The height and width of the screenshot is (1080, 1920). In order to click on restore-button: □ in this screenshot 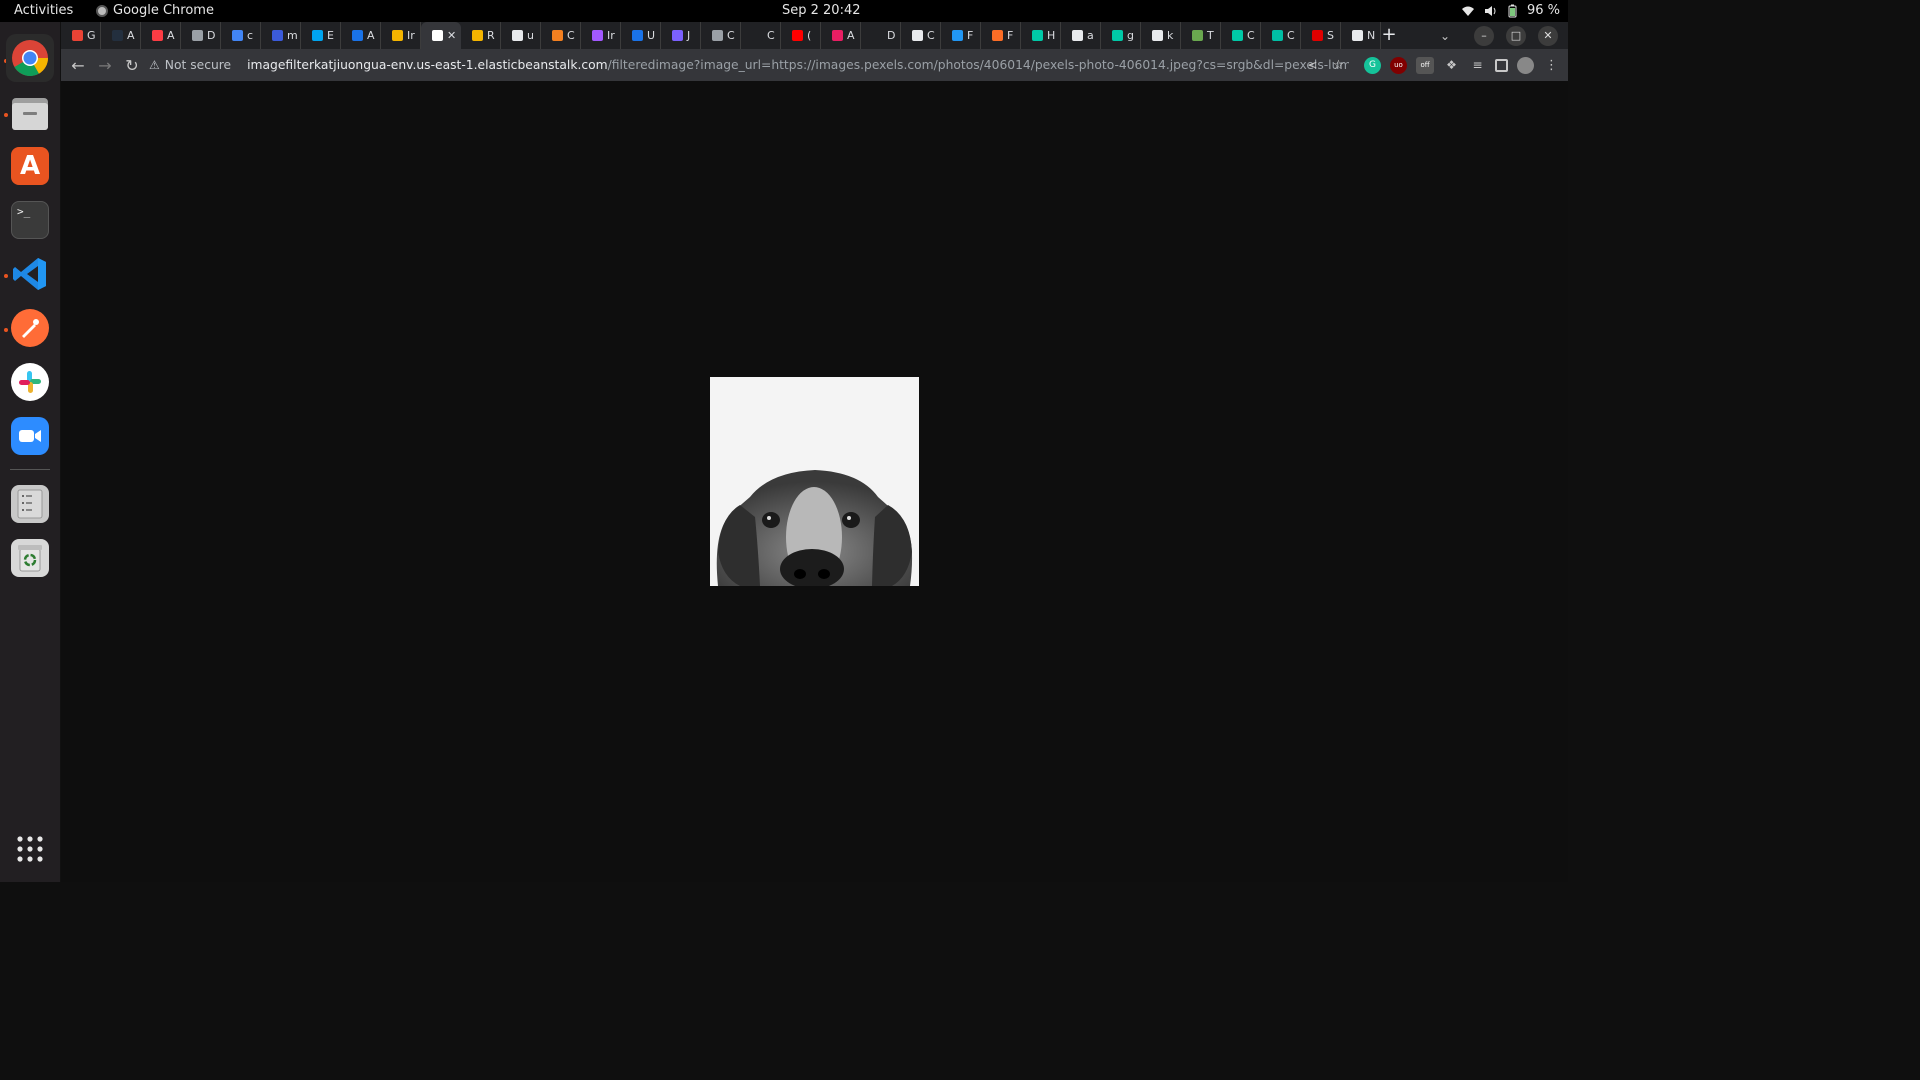, I will do `click(1516, 35)`.